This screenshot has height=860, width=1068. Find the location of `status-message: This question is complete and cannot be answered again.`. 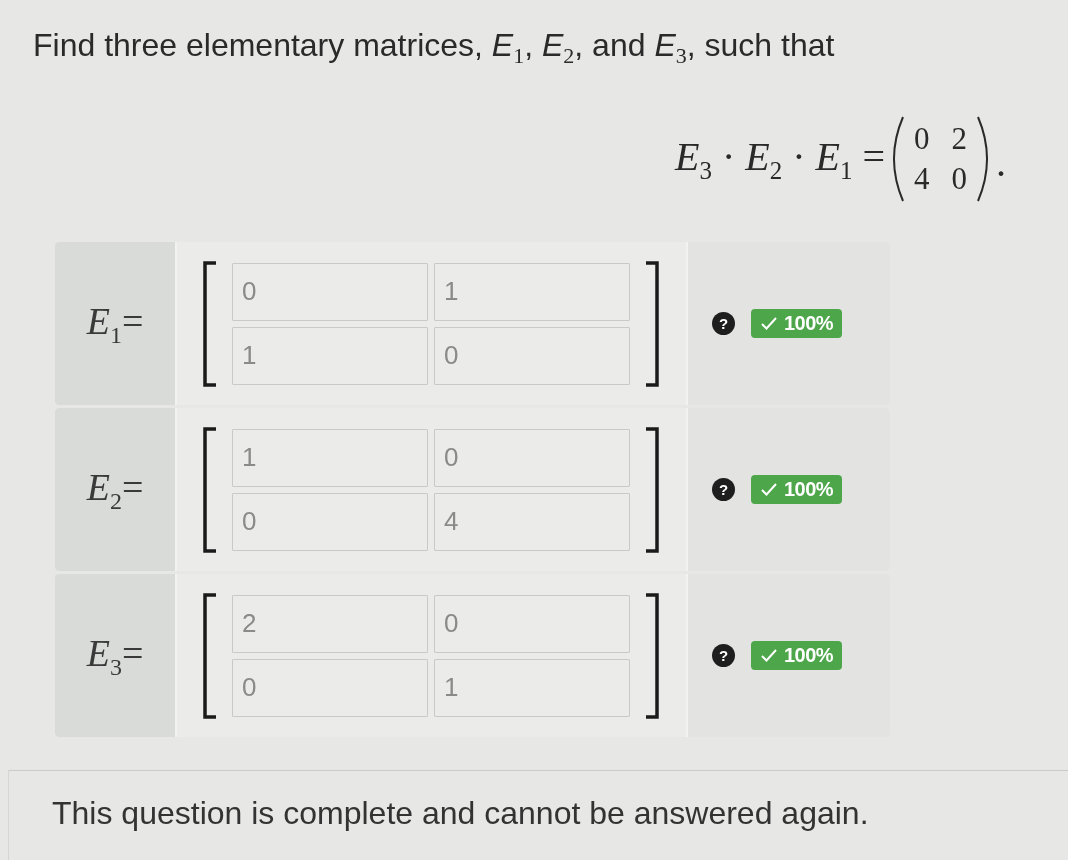

status-message: This question is complete and cannot be answered again. is located at coordinates (461, 813).